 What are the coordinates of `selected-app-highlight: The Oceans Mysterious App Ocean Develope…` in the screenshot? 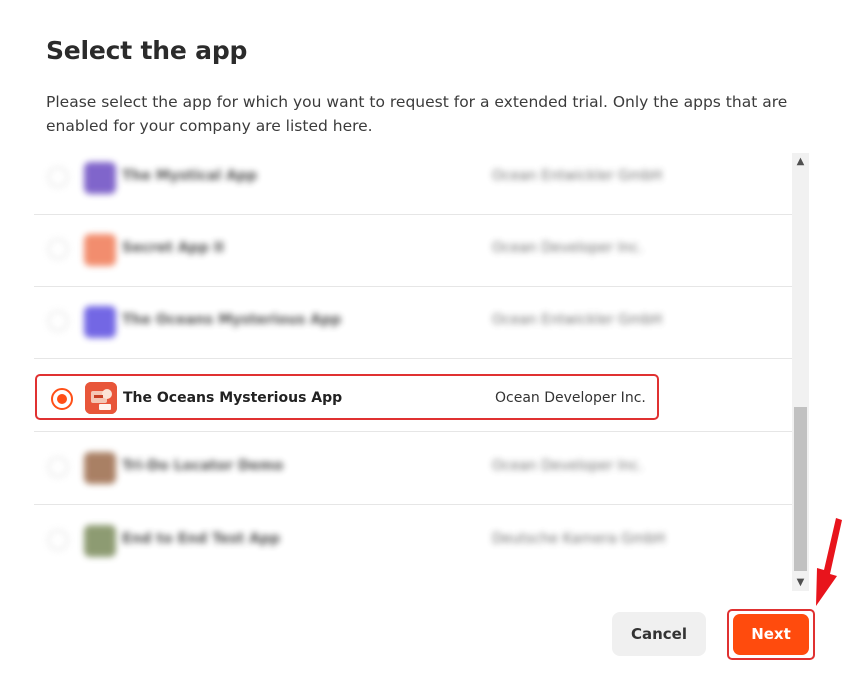 It's located at (347, 397).